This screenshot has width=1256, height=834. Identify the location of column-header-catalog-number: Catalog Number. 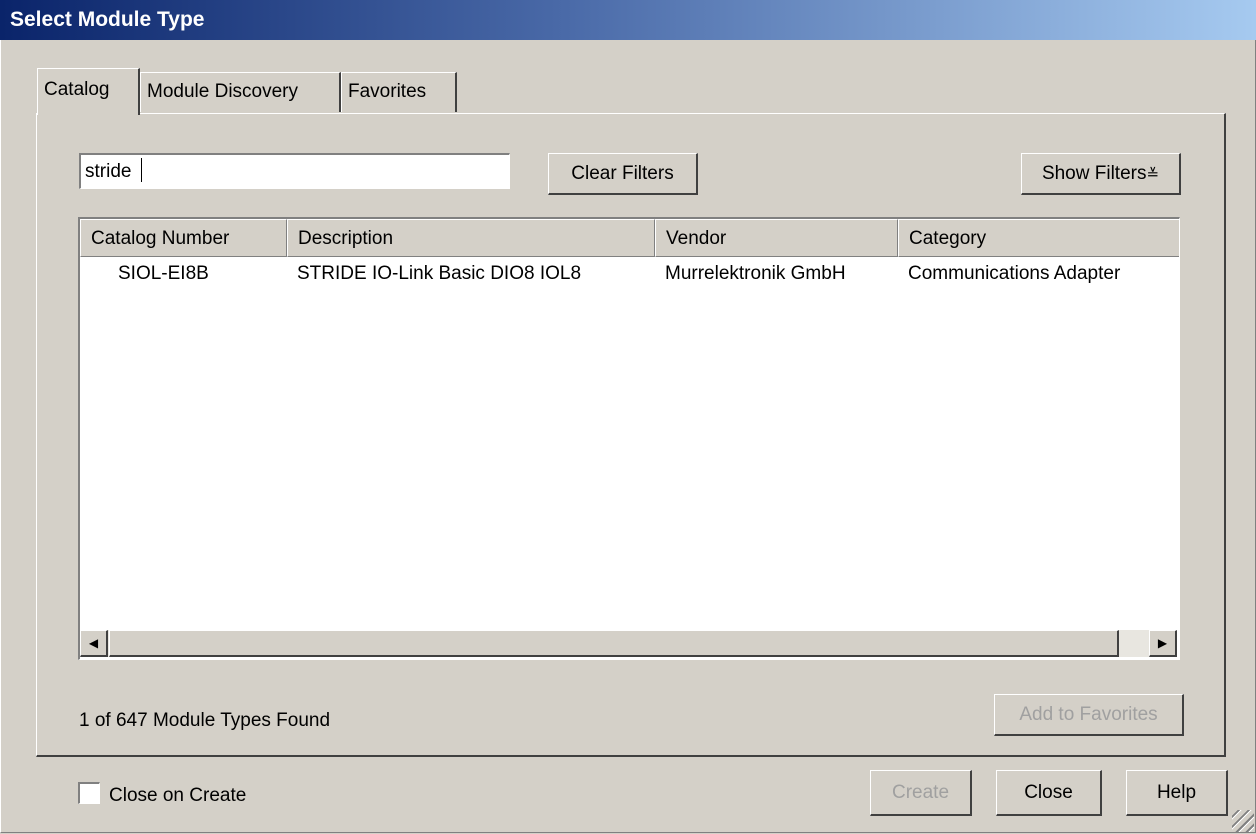
(183, 238).